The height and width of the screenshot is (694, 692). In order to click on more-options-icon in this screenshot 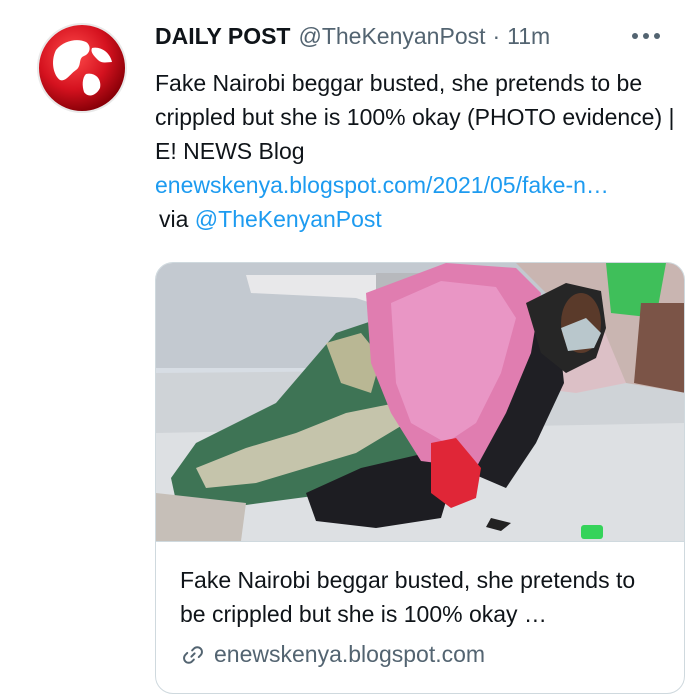, I will do `click(646, 36)`.